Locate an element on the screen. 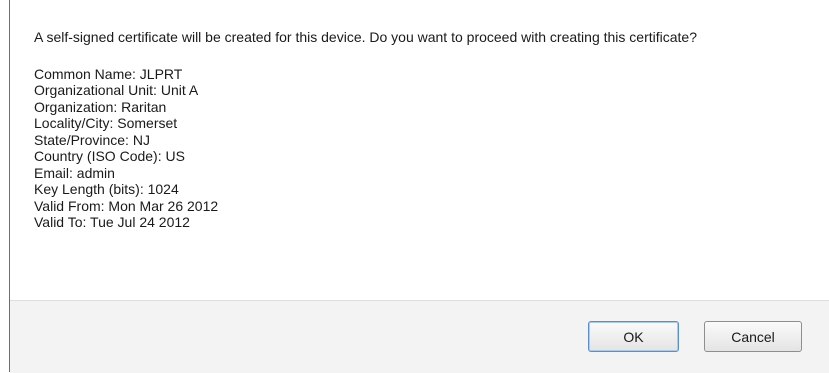 Image resolution: width=829 pixels, height=373 pixels. field-valid-to: Valid To: Tue Jul 24 2012 is located at coordinates (112, 222).